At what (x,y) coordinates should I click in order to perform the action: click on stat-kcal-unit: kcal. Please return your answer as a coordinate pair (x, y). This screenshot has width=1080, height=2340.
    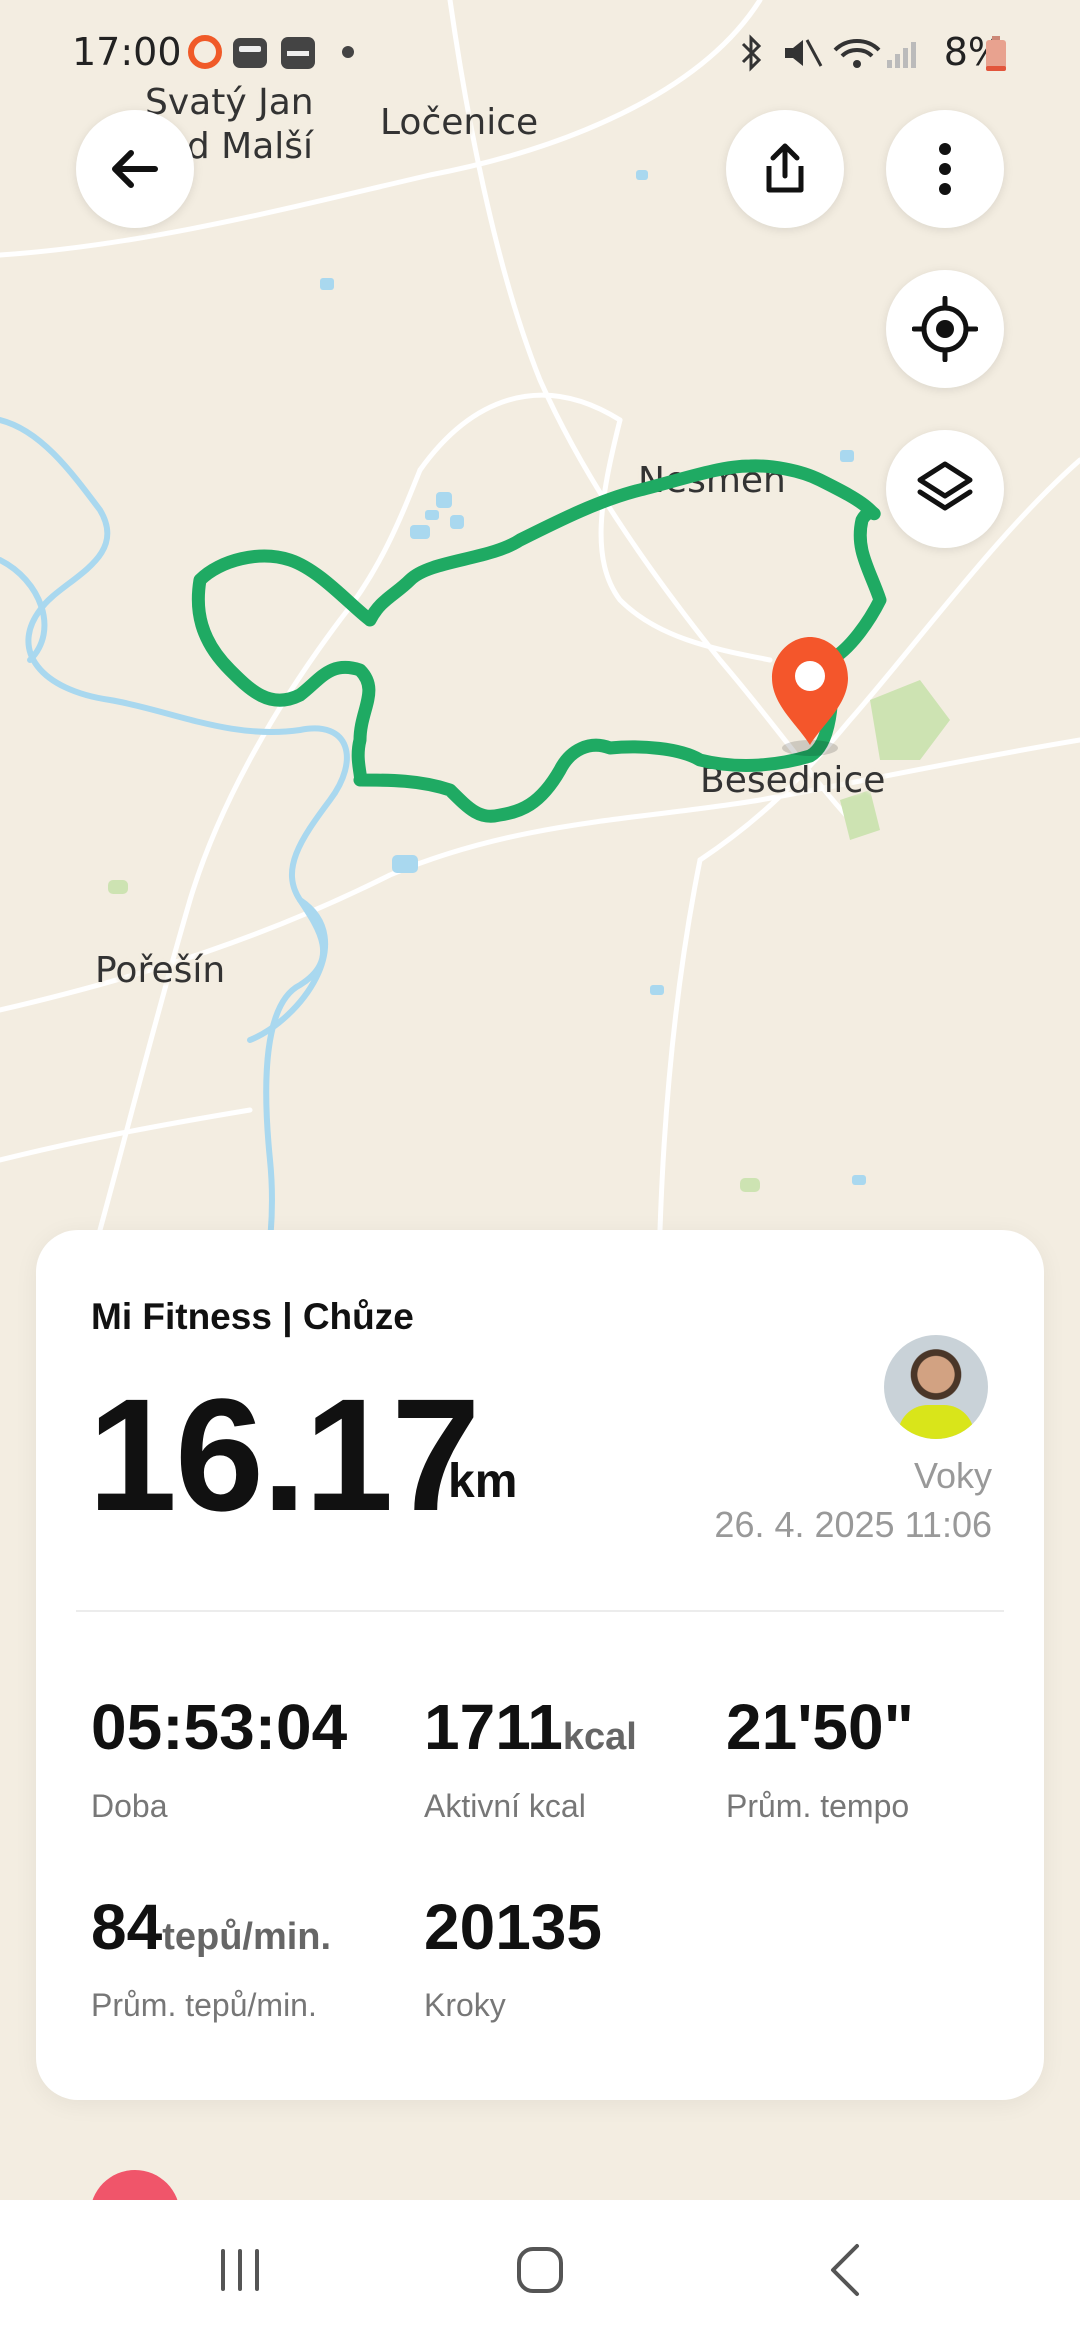
    Looking at the image, I should click on (599, 1737).